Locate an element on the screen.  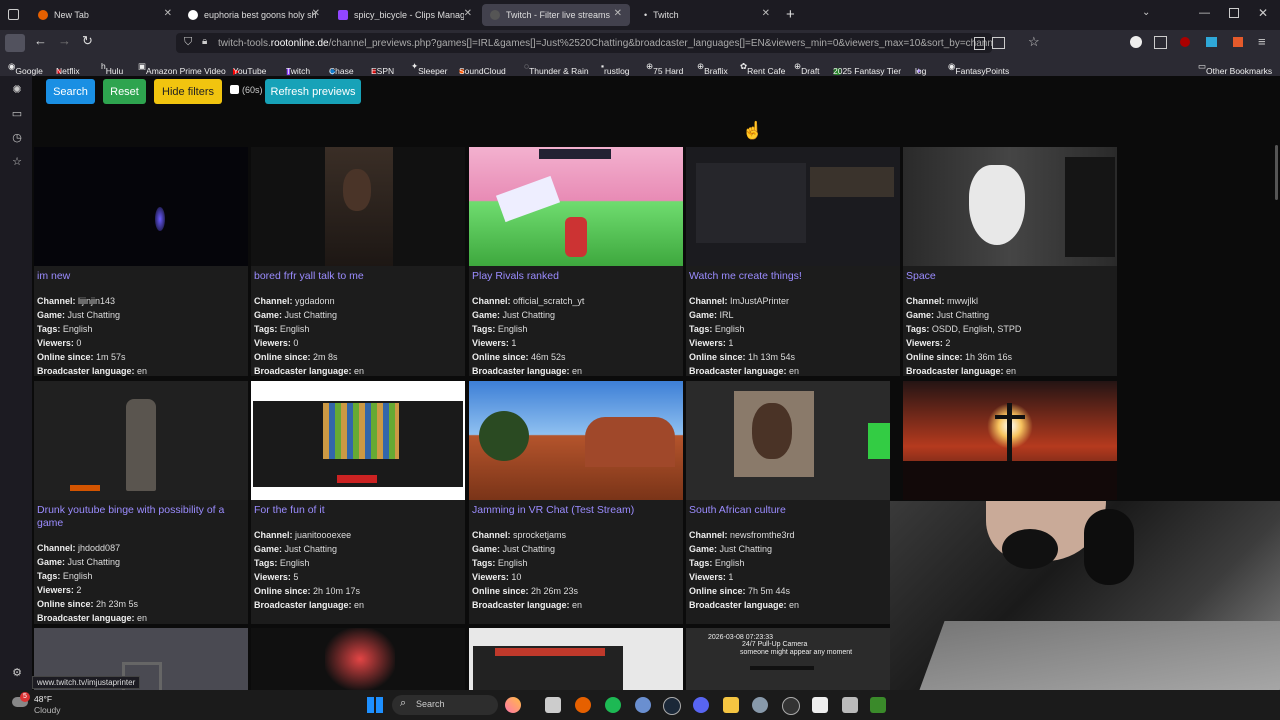
bookmark-draft: ⊕ Draft is located at coordinates (807, 68).